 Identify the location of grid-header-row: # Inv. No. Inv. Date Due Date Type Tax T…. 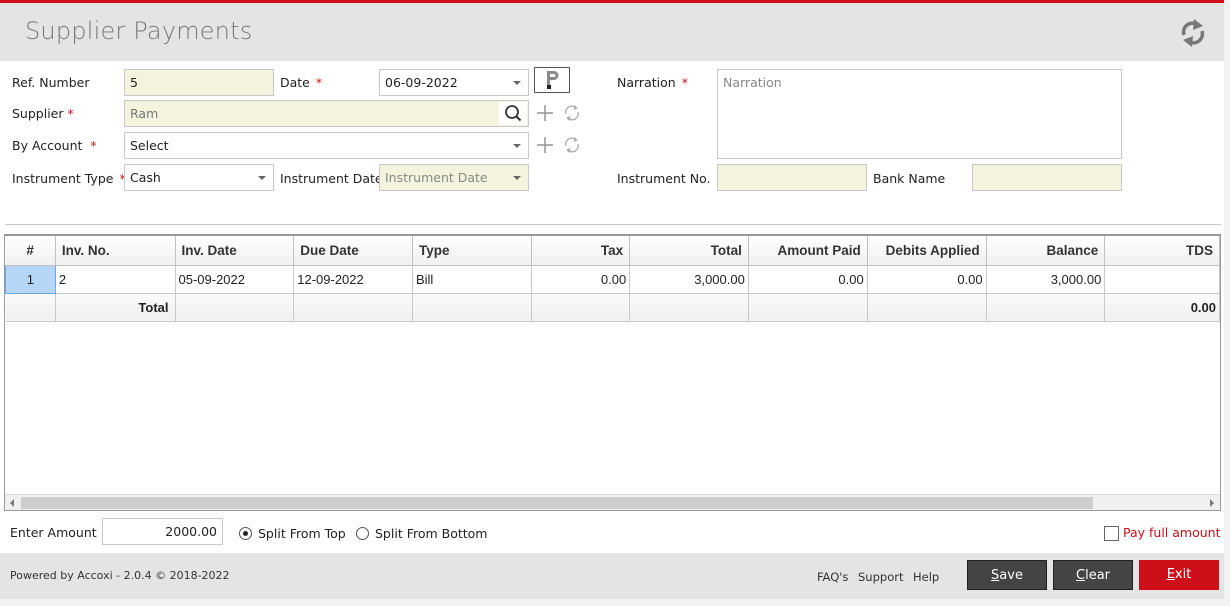
(612, 251).